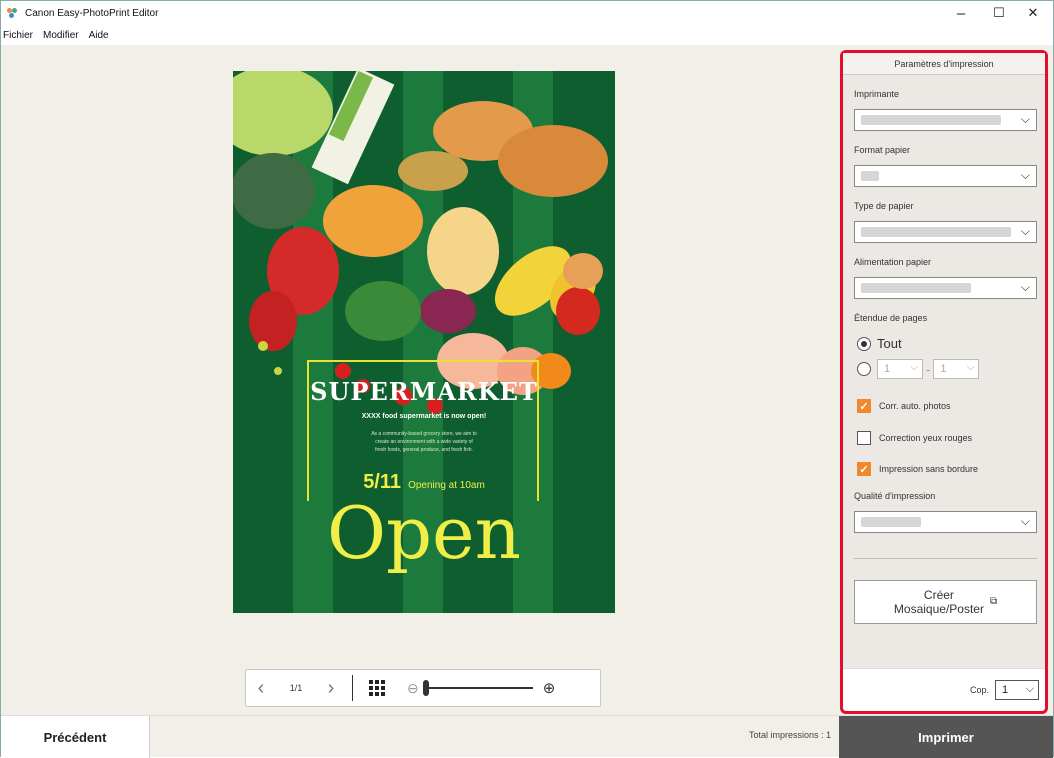  Describe the element at coordinates (926, 438) in the screenshot. I see `red-eye-label: Correction yeux rouges` at that location.